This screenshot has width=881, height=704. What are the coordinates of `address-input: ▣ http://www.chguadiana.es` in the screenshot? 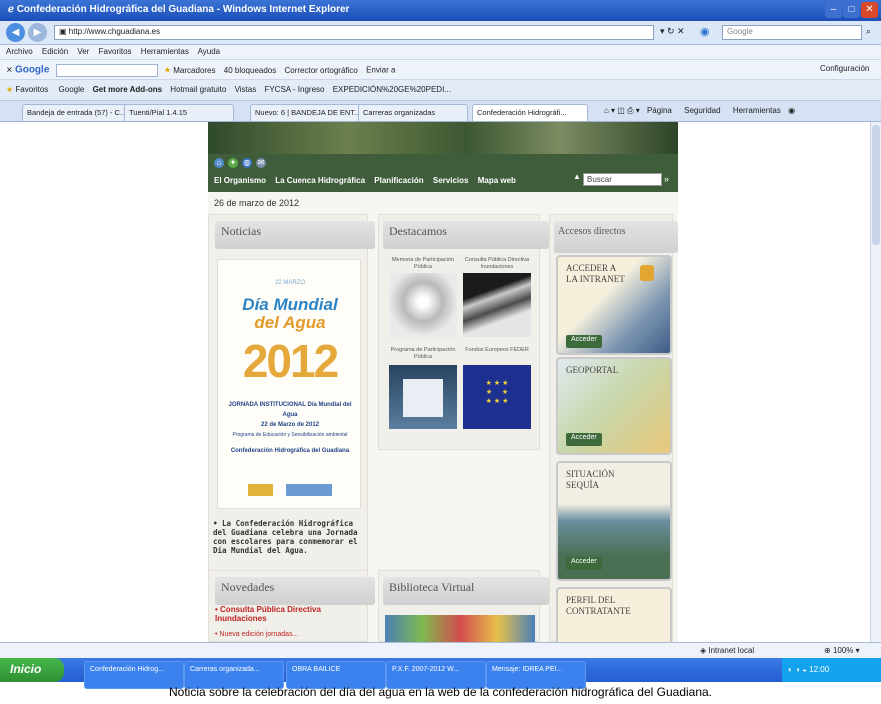 It's located at (354, 32).